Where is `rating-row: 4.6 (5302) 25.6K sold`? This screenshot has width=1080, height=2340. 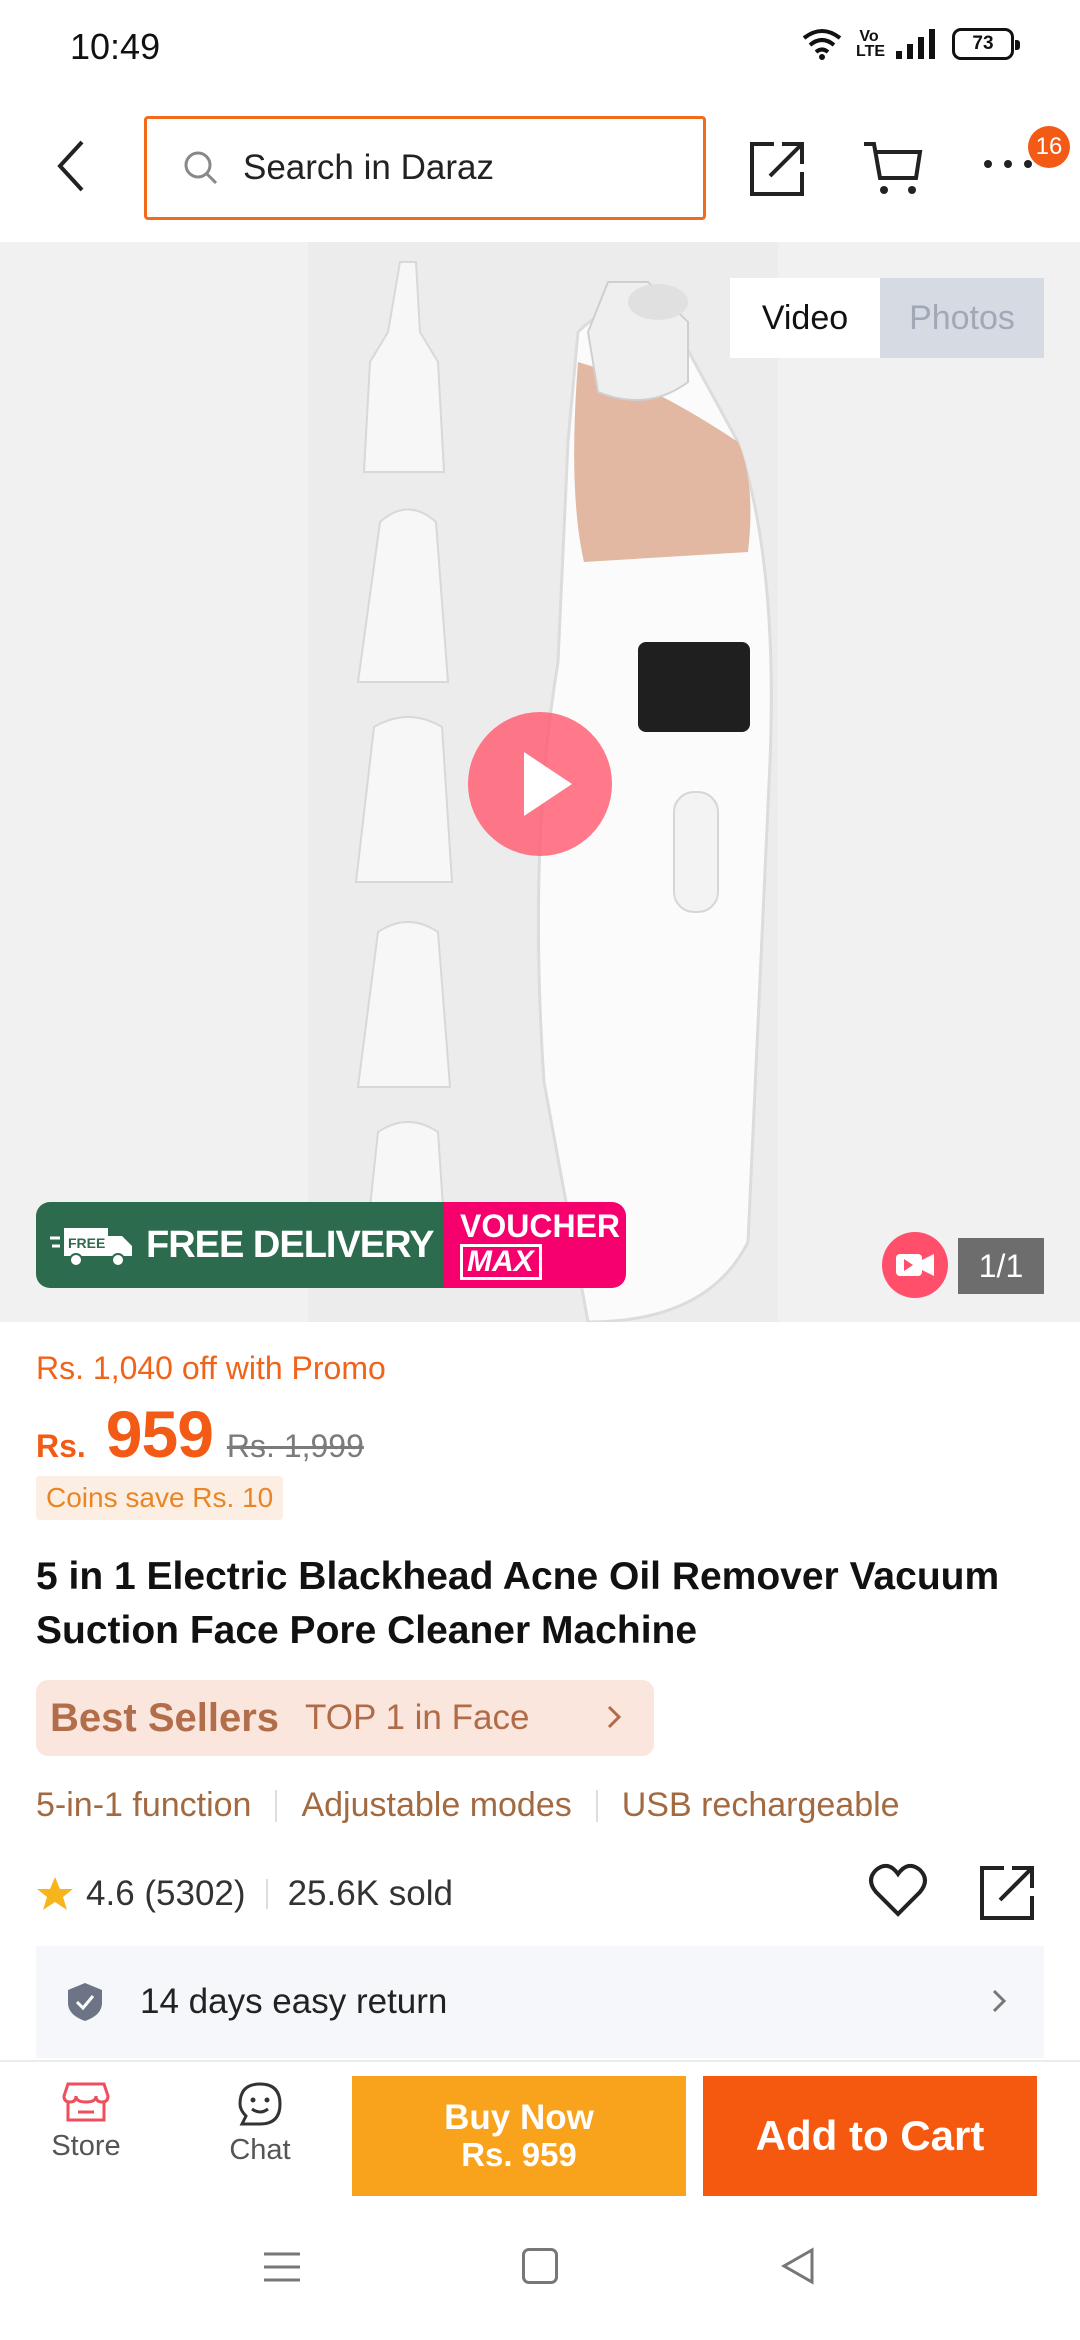
rating-row: 4.6 (5302) 25.6K sold is located at coordinates (244, 1894).